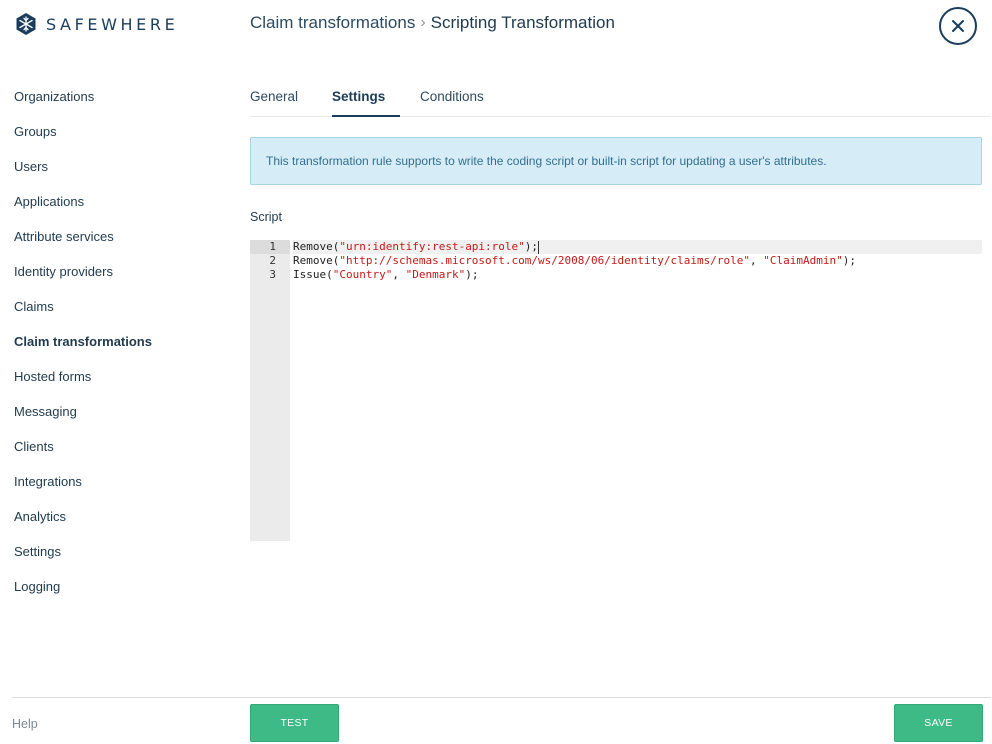 The width and height of the screenshot is (992, 744). I want to click on line-number-gutter: 1 2 3, so click(270, 390).